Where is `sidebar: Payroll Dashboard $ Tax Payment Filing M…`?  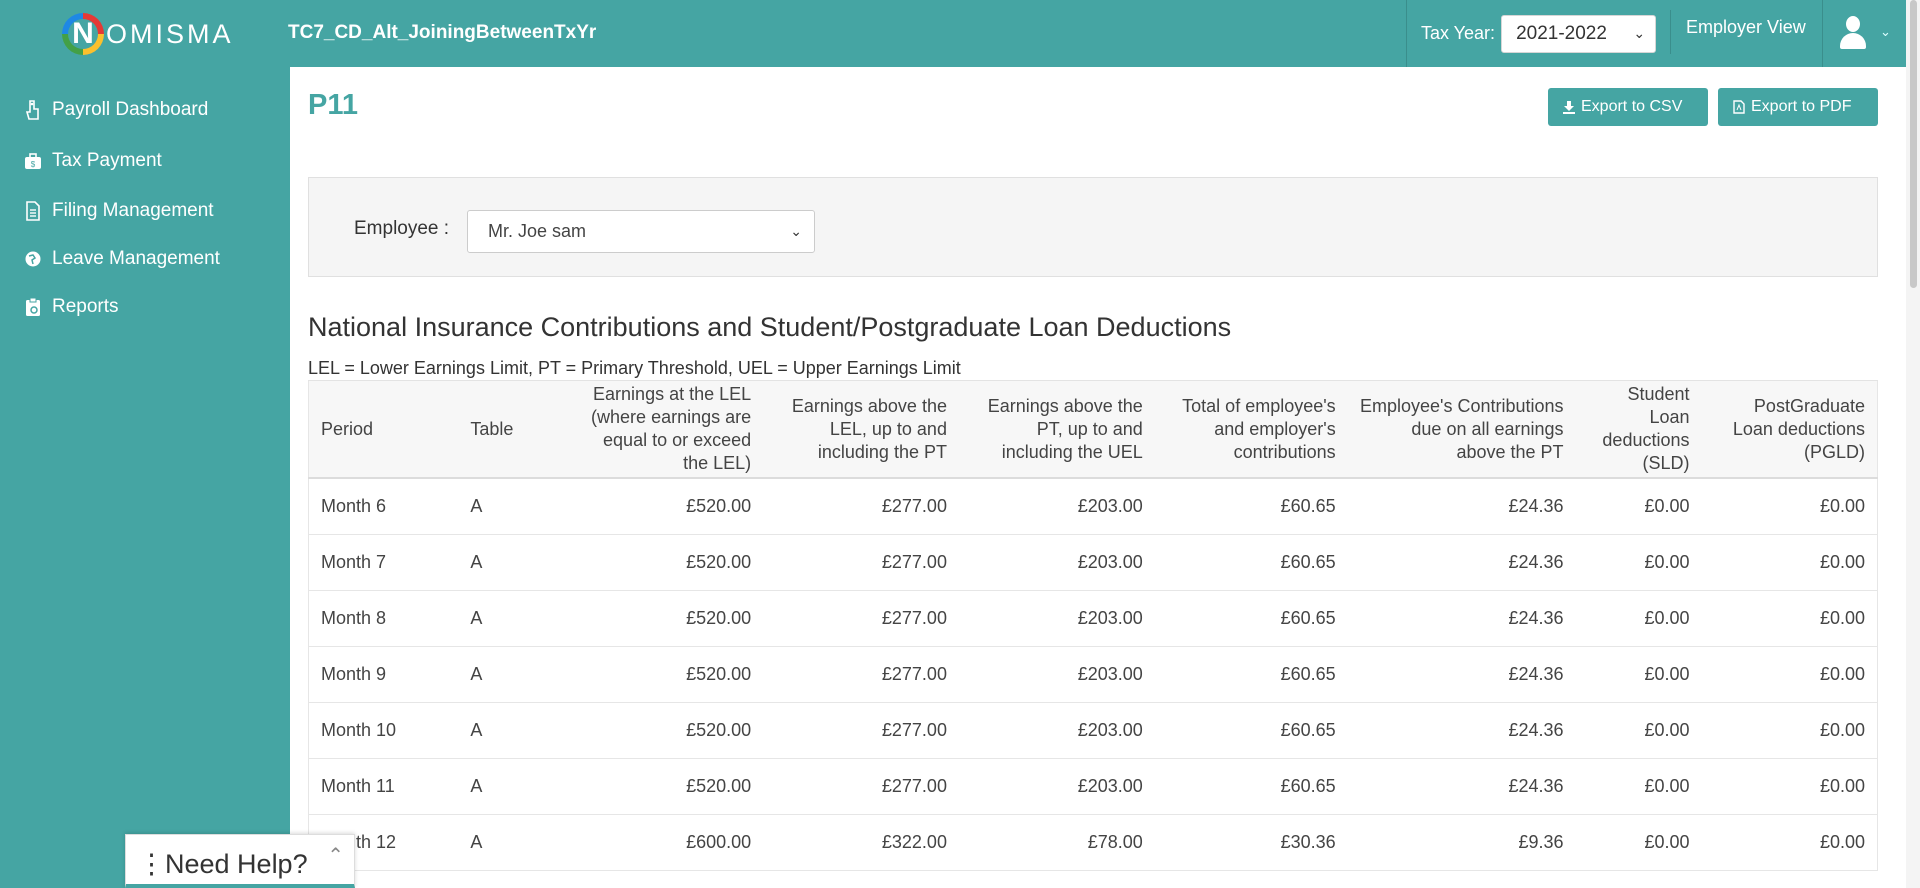
sidebar: Payroll Dashboard $ Tax Payment Filing M… is located at coordinates (145, 477).